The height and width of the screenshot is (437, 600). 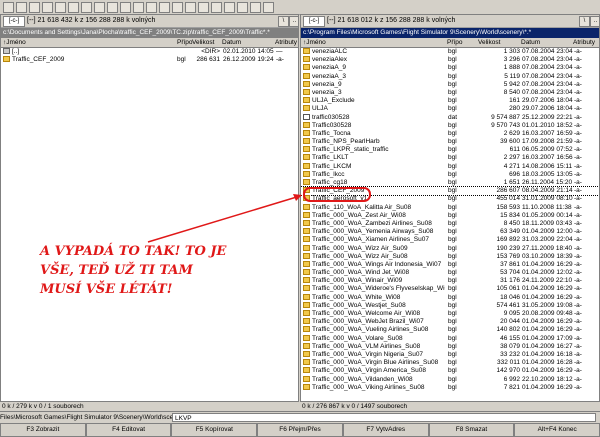 What do you see at coordinates (450, 84) in the screenshot?
I see `right-file-row: venezia_9 bgl 5 942 07.08.2004 23:04 -a-` at bounding box center [450, 84].